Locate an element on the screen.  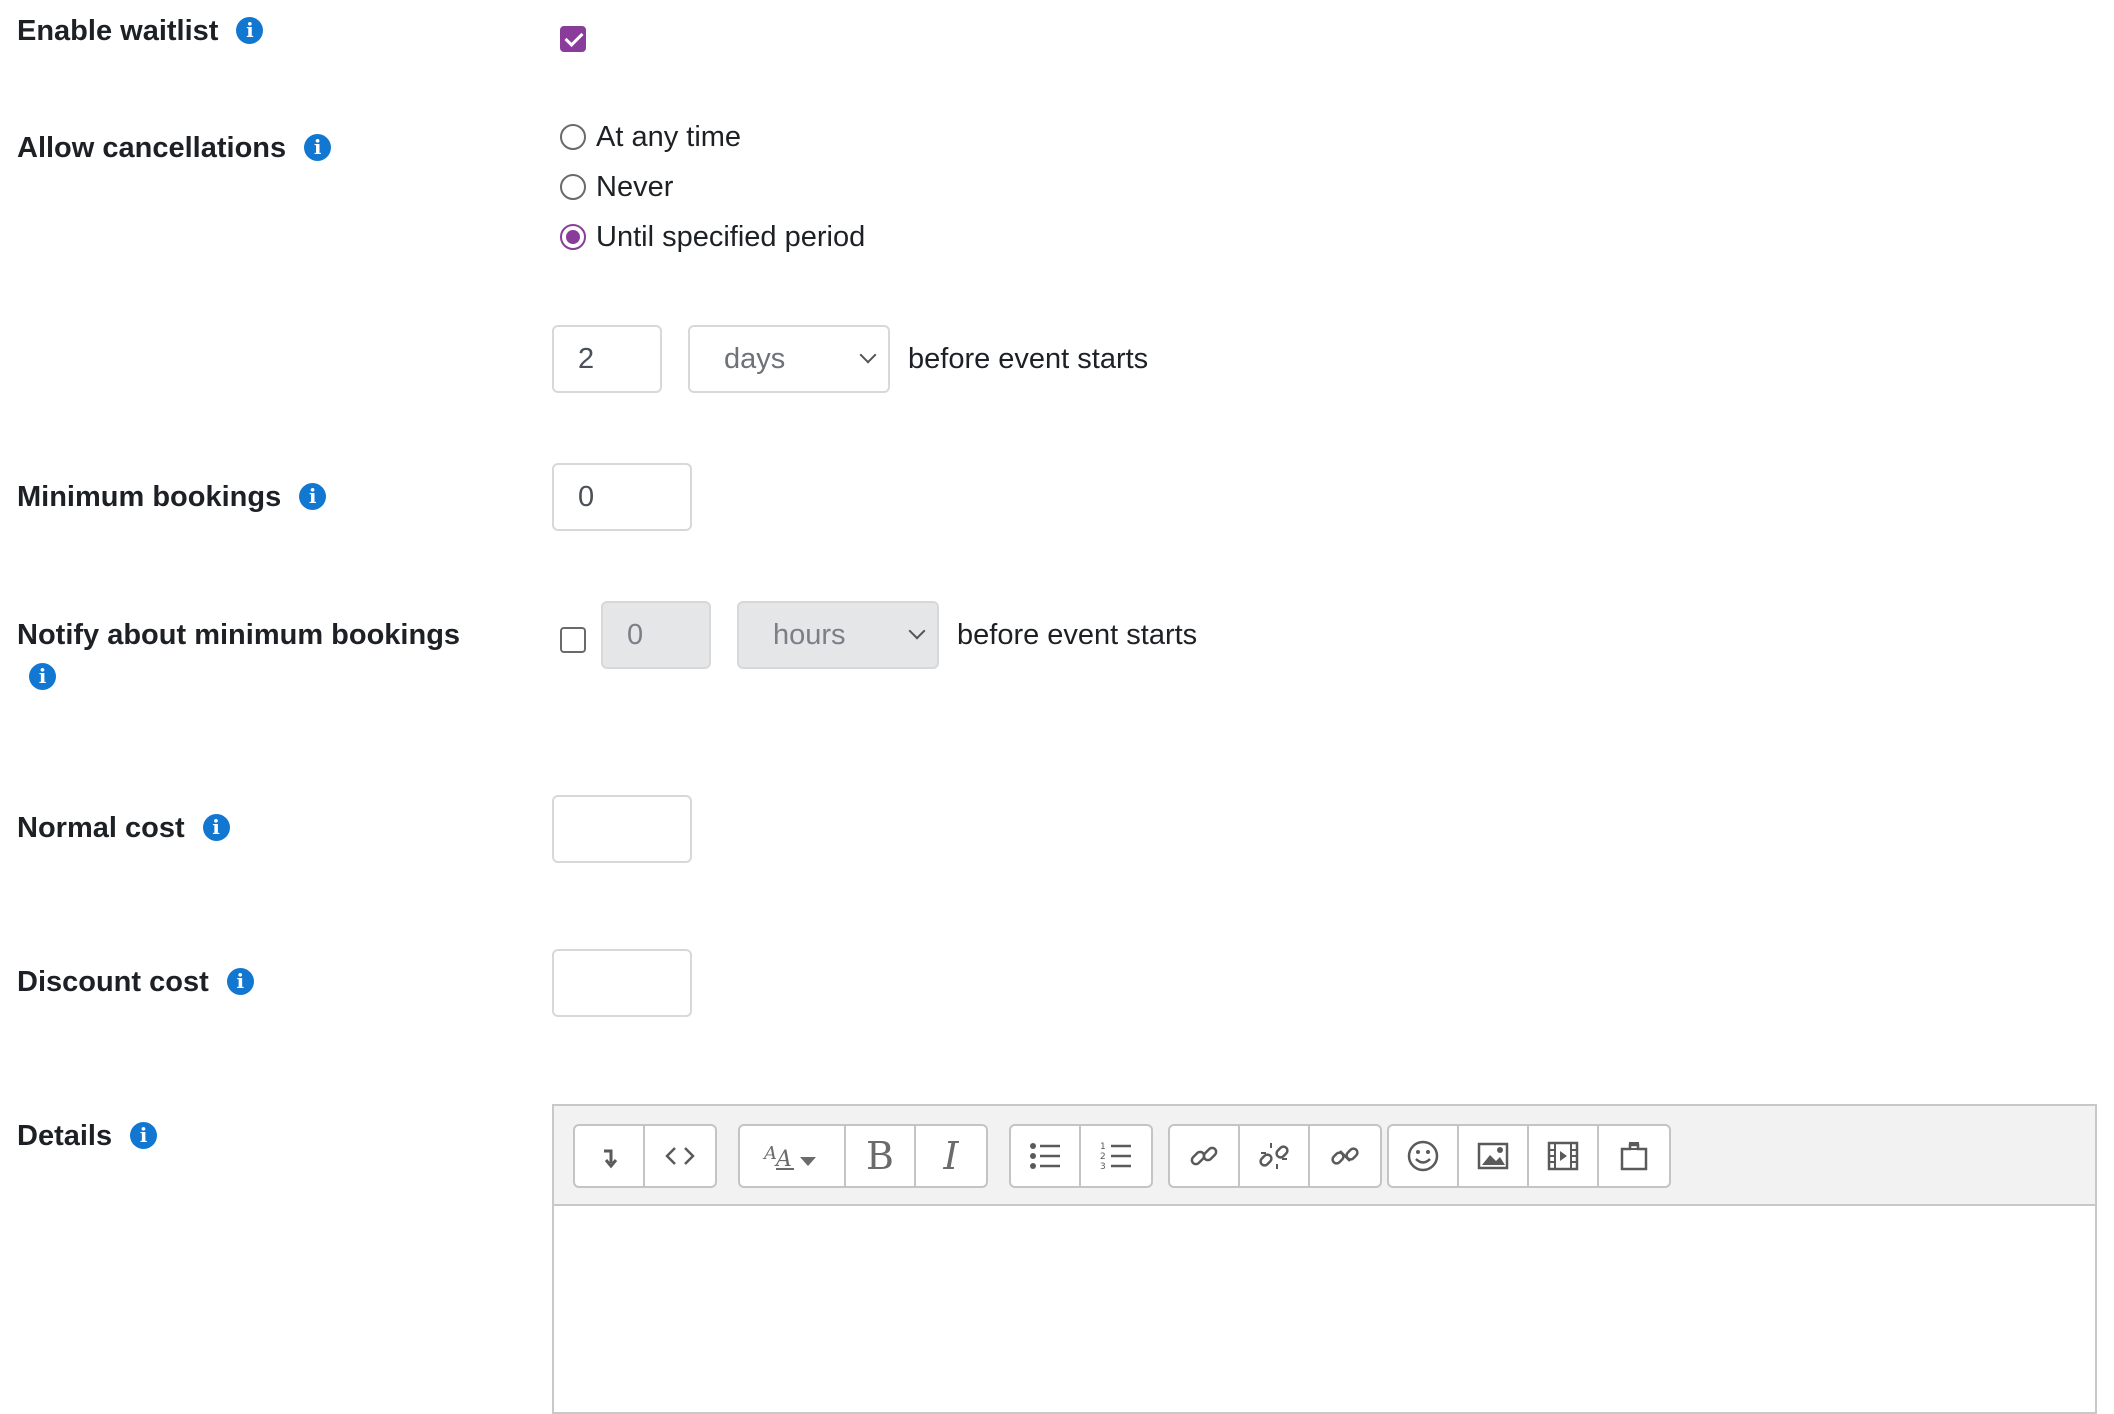
svg-text: 2 is located at coordinates (1103, 1157).